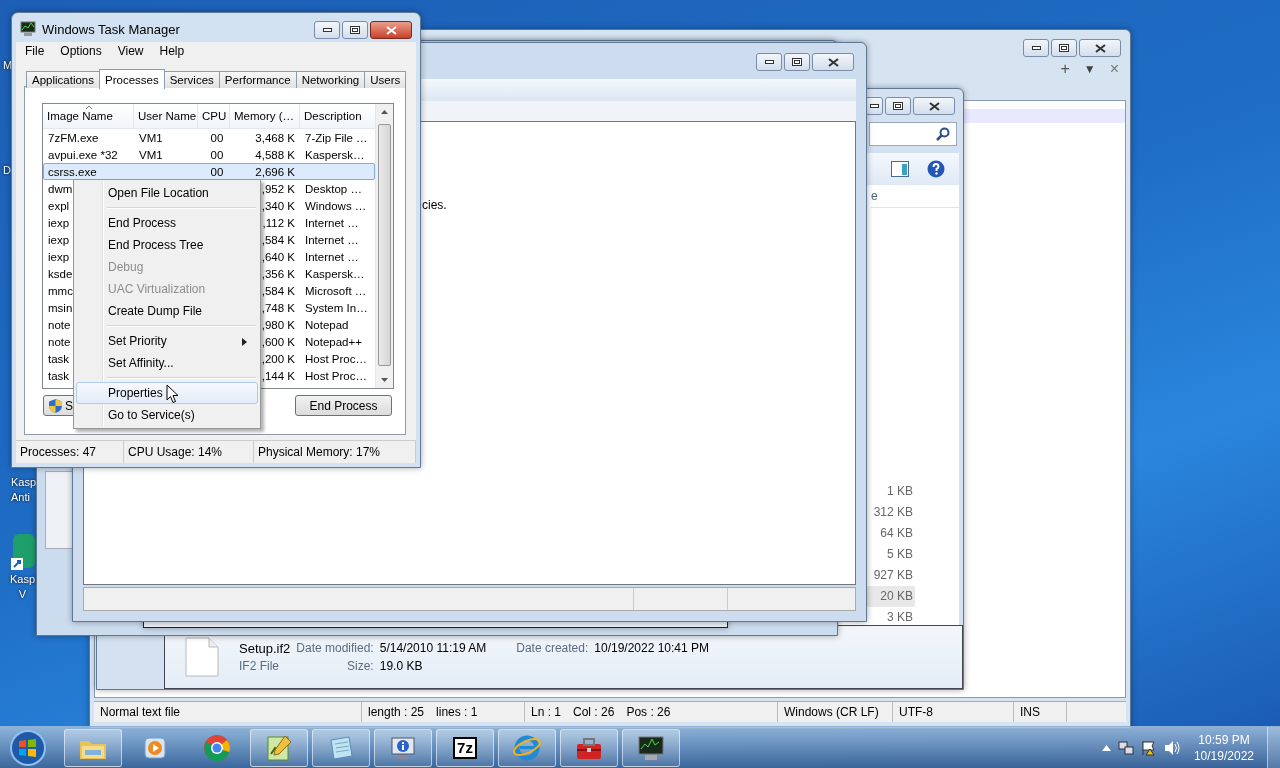 This screenshot has width=1280, height=768. I want to click on menu-item: End Process, so click(167, 223).